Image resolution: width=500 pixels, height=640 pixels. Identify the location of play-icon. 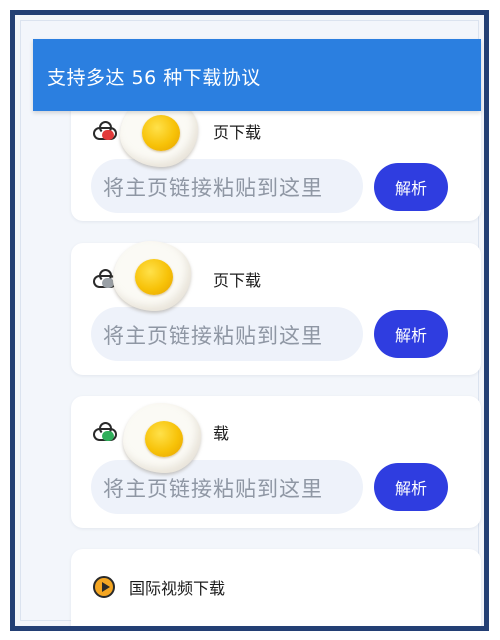
(104, 587).